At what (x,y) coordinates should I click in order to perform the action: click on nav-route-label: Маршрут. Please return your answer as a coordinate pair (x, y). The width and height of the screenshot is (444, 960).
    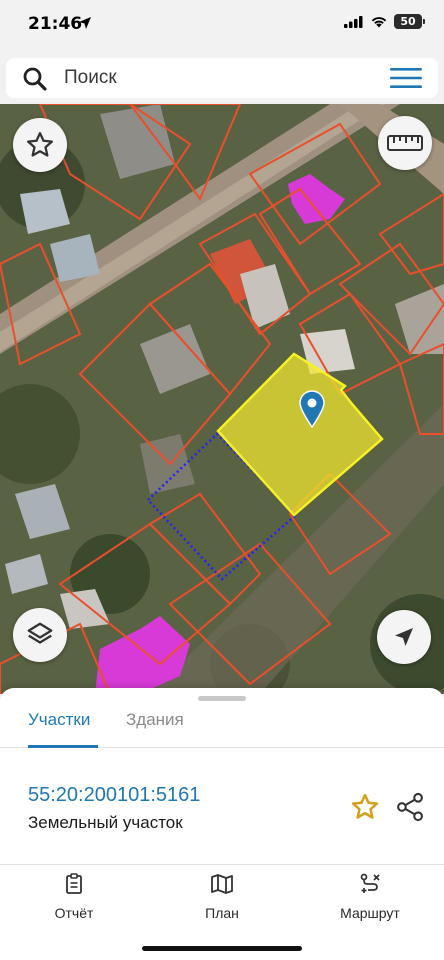
    Looking at the image, I should click on (370, 913).